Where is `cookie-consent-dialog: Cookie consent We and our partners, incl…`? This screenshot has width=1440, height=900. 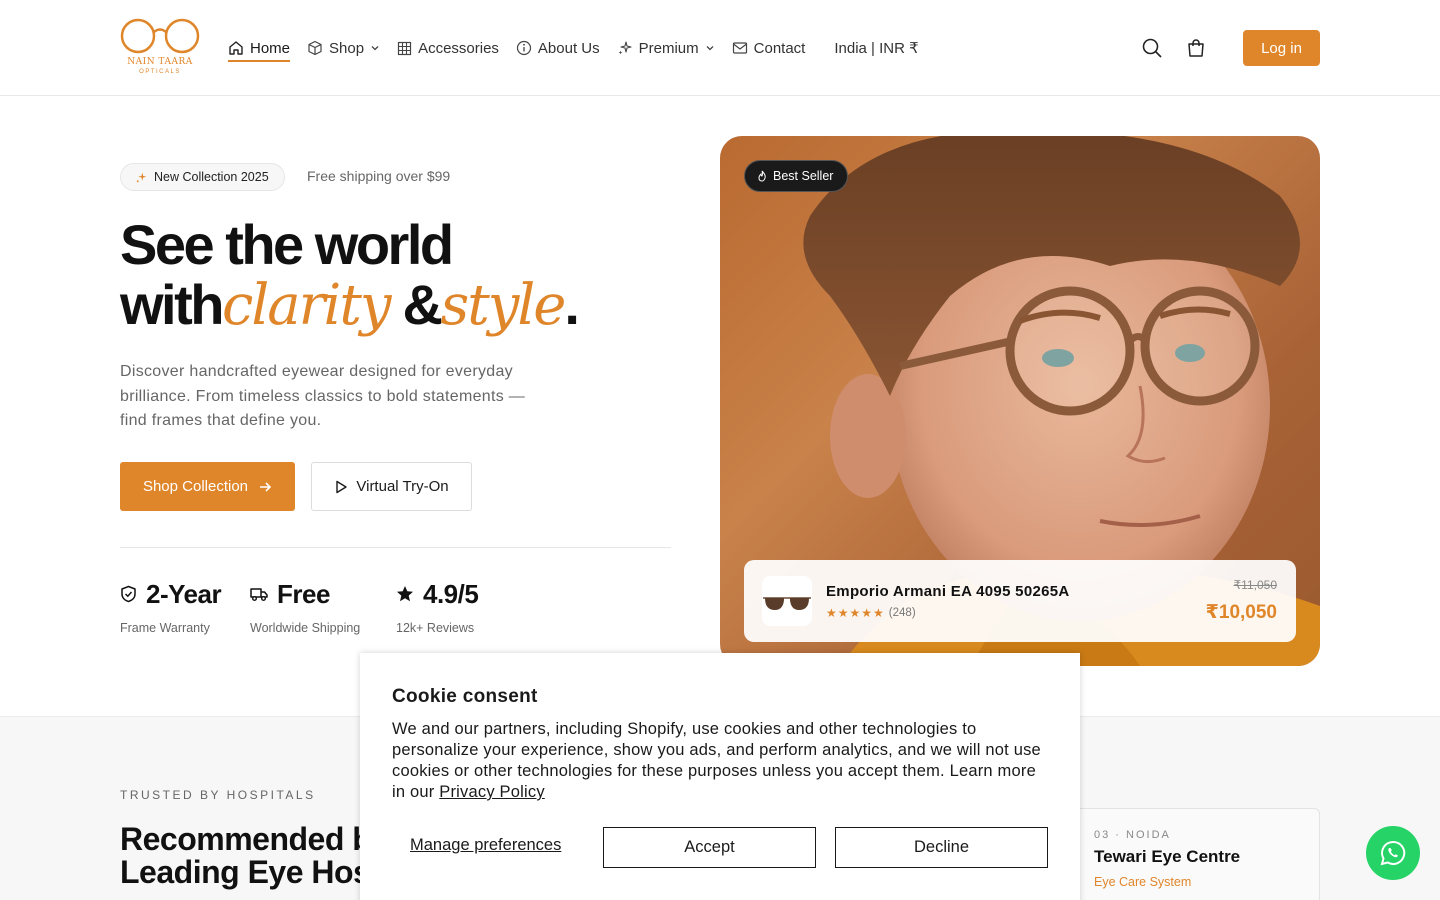
cookie-consent-dialog: Cookie consent We and our partners, incl… is located at coordinates (720, 776).